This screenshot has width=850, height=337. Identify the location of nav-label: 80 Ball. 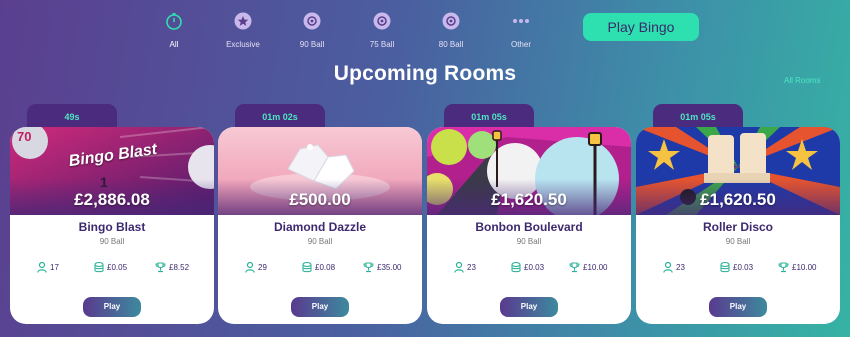
(451, 44).